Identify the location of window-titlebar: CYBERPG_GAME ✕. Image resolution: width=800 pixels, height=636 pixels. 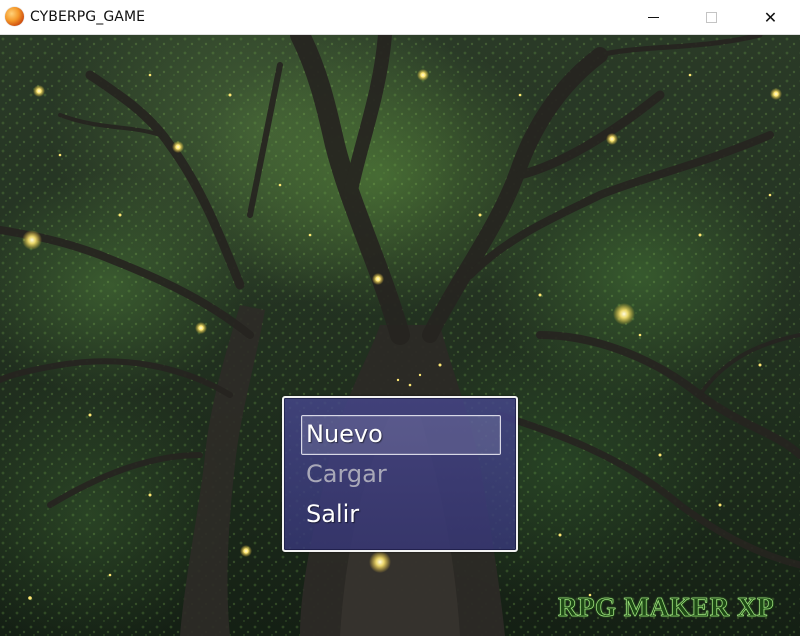
(400, 17).